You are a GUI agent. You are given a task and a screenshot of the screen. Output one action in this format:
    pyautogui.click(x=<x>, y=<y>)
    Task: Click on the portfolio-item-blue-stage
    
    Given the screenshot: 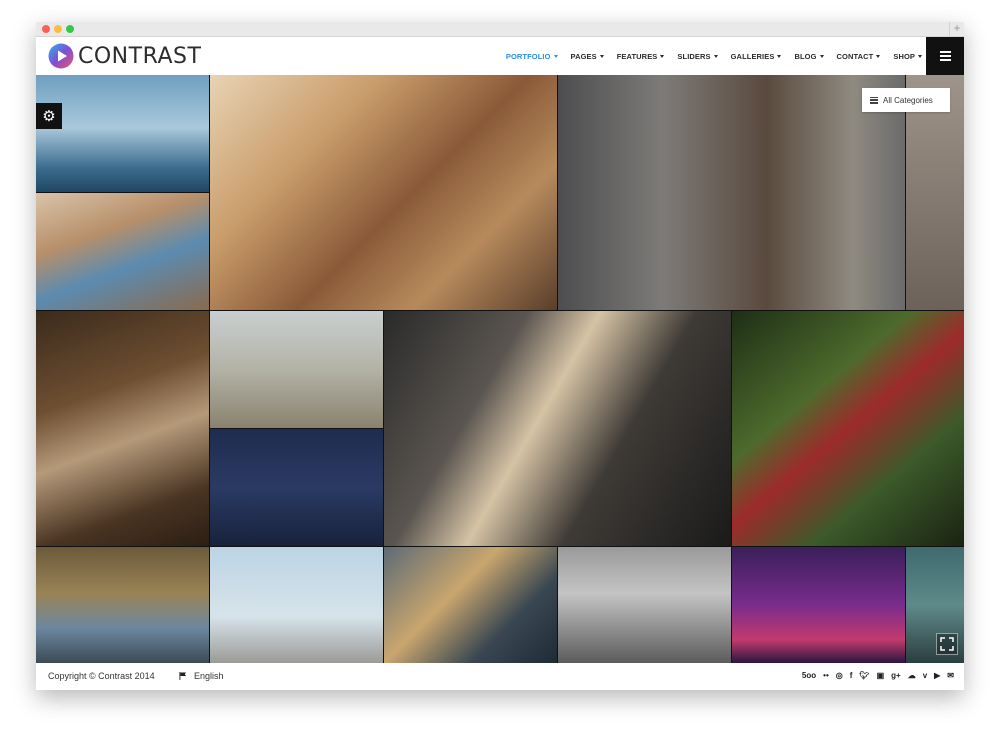 What is the action you would take?
    pyautogui.click(x=296, y=487)
    